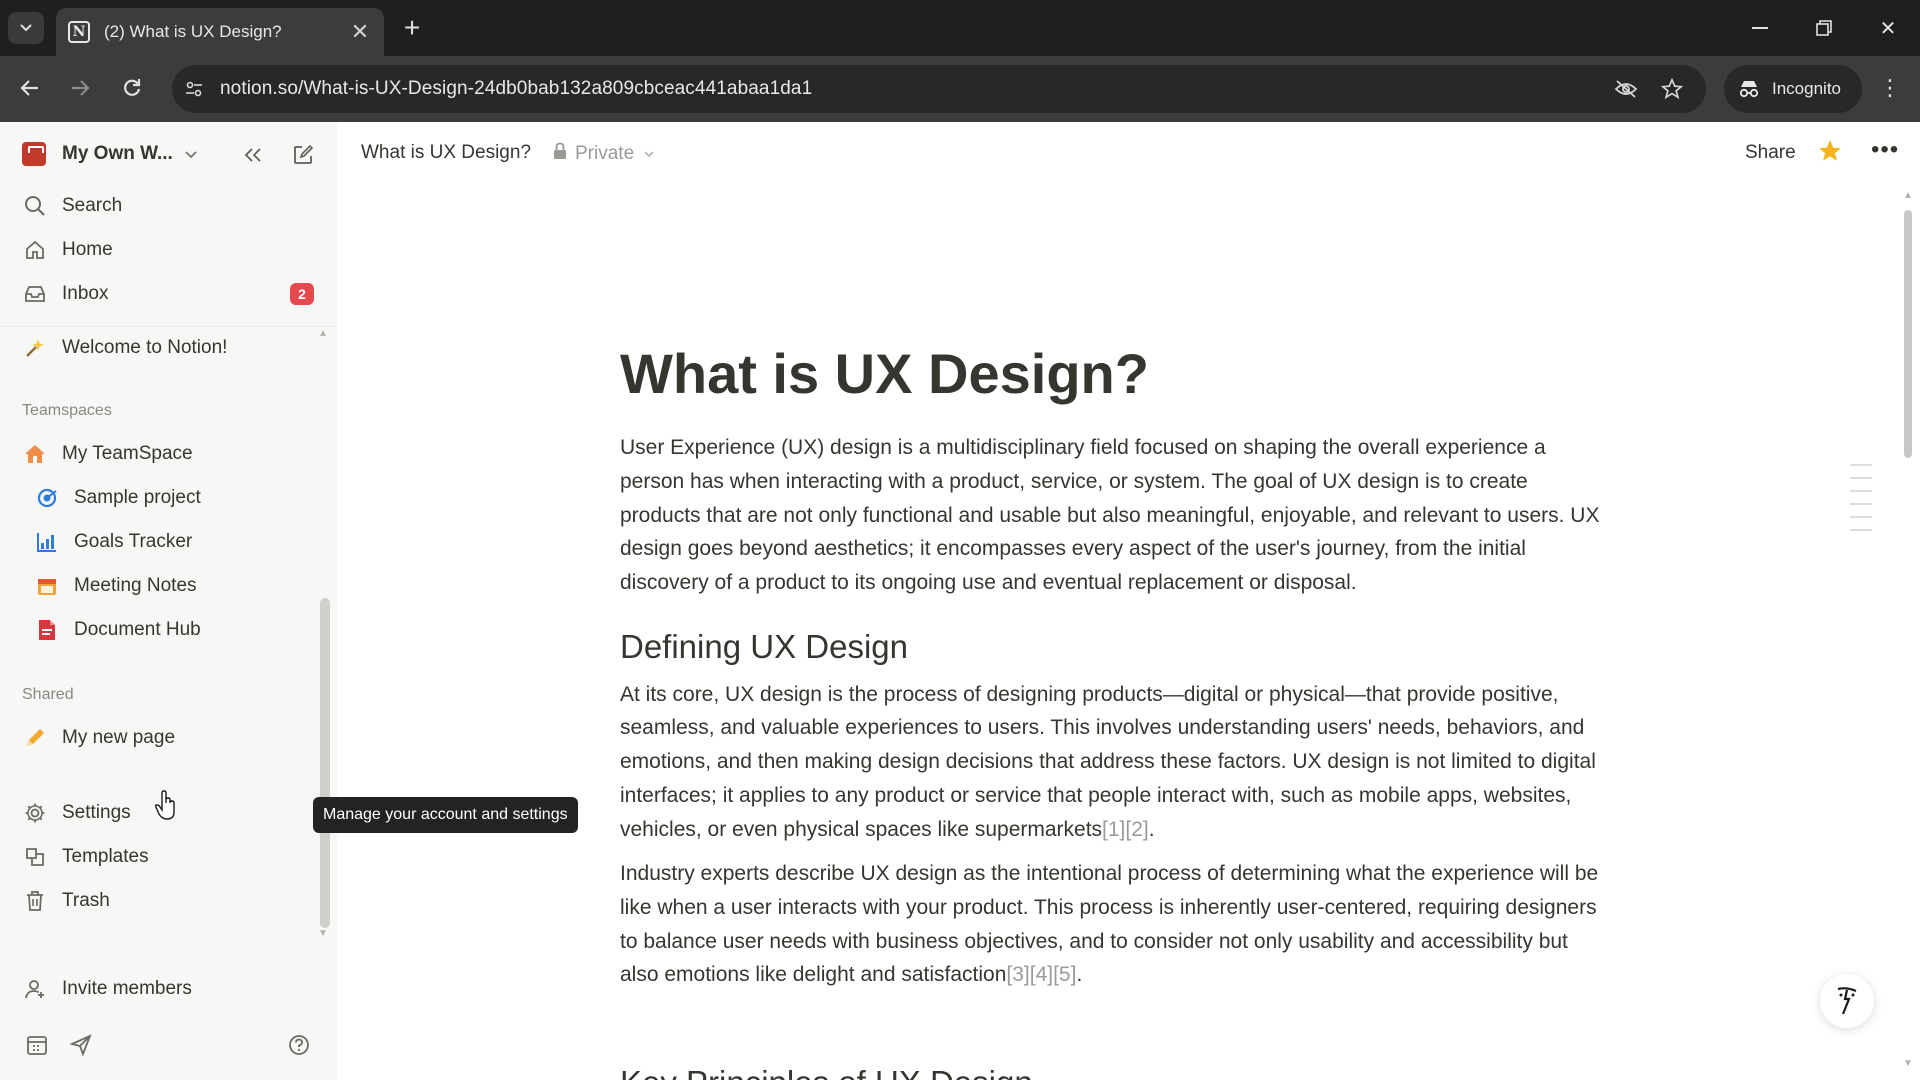 The width and height of the screenshot is (1920, 1080). Describe the element at coordinates (80, 88) in the screenshot. I see `forward-icon` at that location.